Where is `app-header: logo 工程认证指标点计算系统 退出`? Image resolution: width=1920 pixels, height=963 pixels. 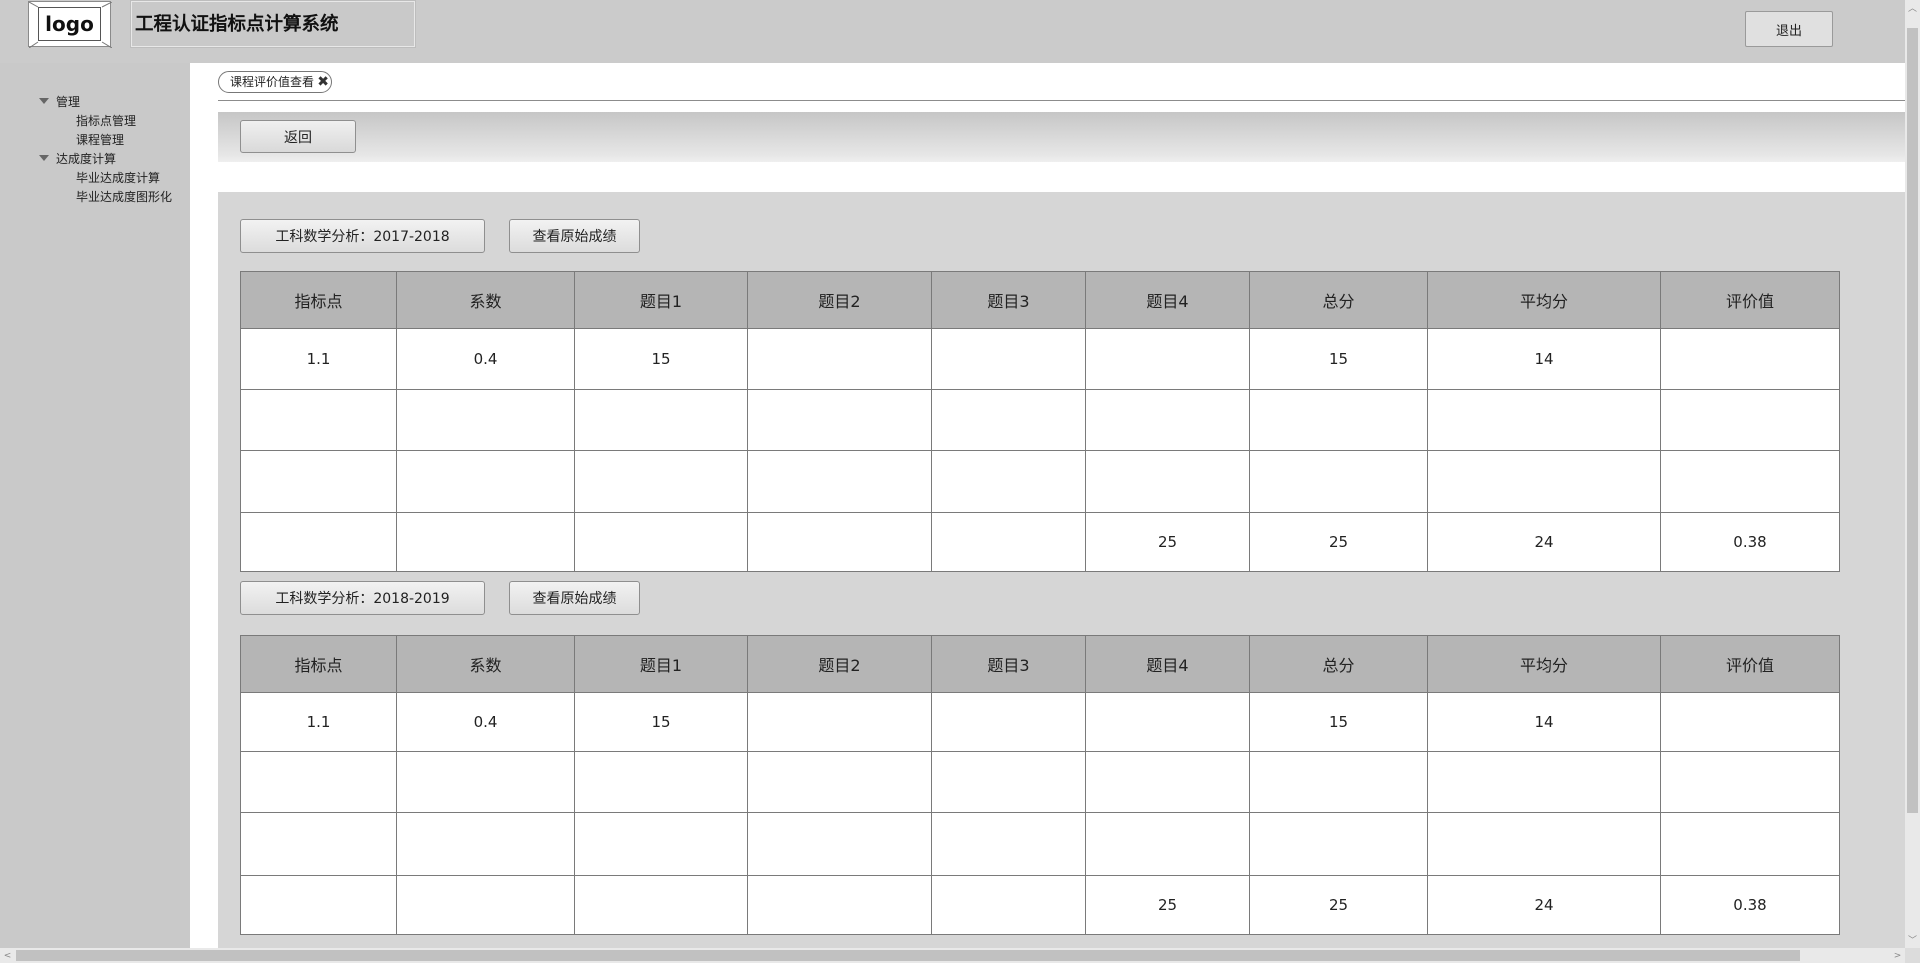 app-header: logo 工程认证指标点计算系统 退出 is located at coordinates (952, 31).